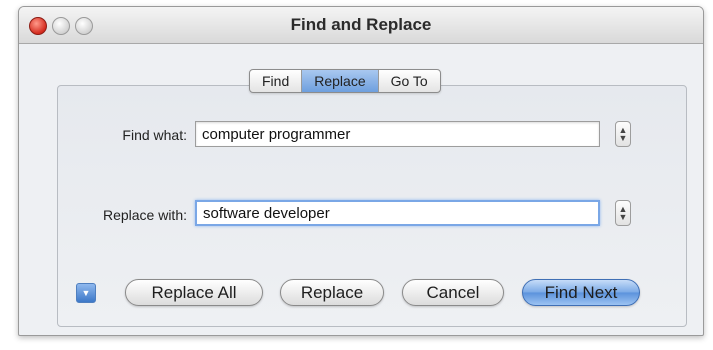 Image resolution: width=713 pixels, height=350 pixels. I want to click on tab-bar: Find Replace Go To, so click(345, 81).